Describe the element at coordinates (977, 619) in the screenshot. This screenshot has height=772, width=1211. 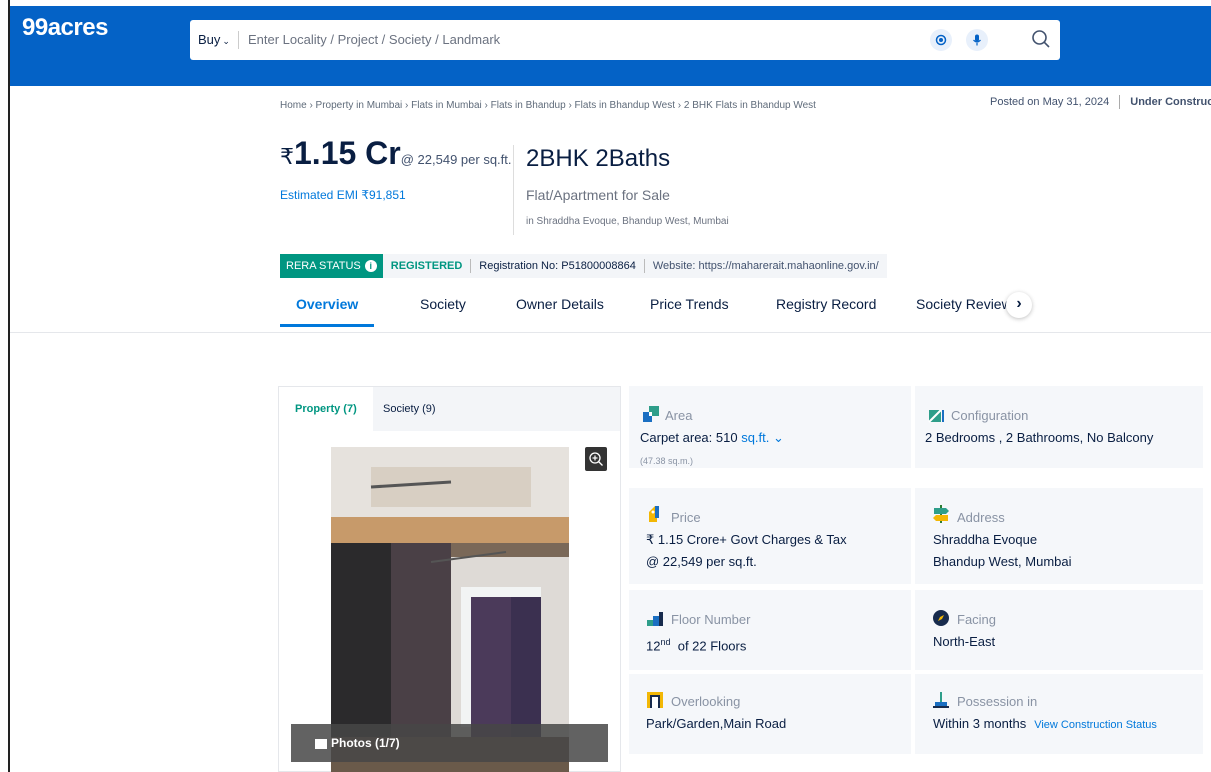
I see `facing-label: Facing` at that location.